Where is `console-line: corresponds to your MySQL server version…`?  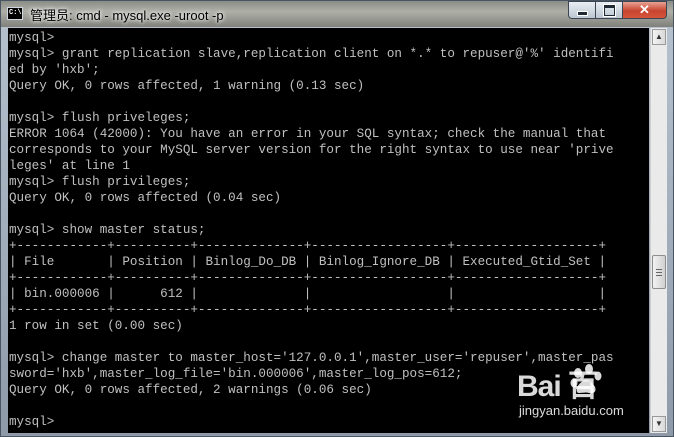
console-line: corresponds to your MySQL server version… is located at coordinates (311, 150).